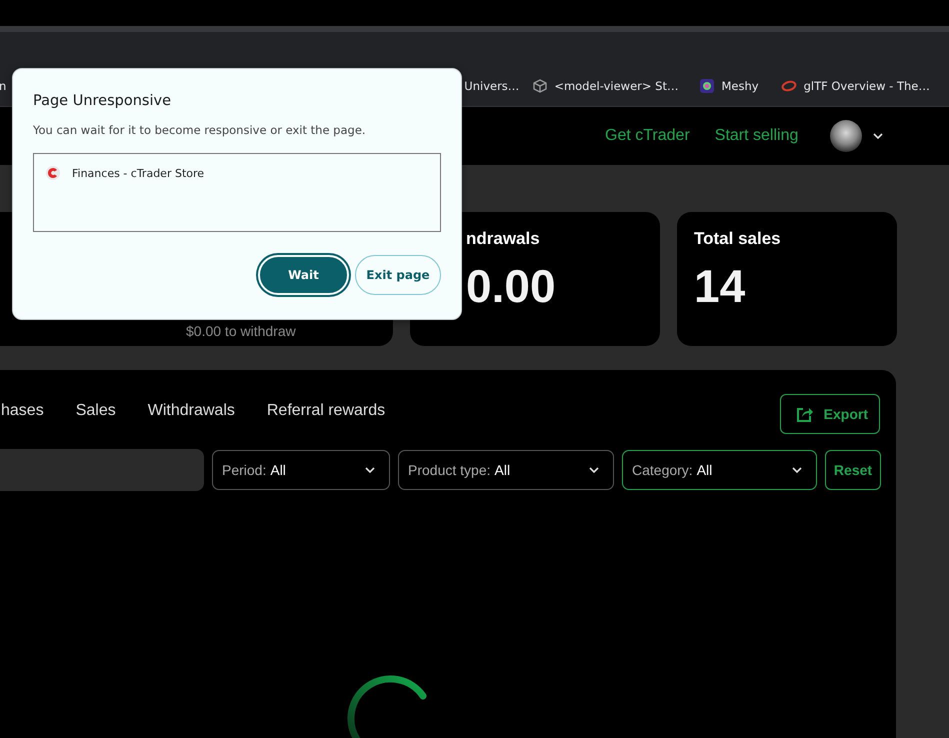 Image resolution: width=949 pixels, height=738 pixels. I want to click on filter-dropdown: Category: All, so click(719, 470).